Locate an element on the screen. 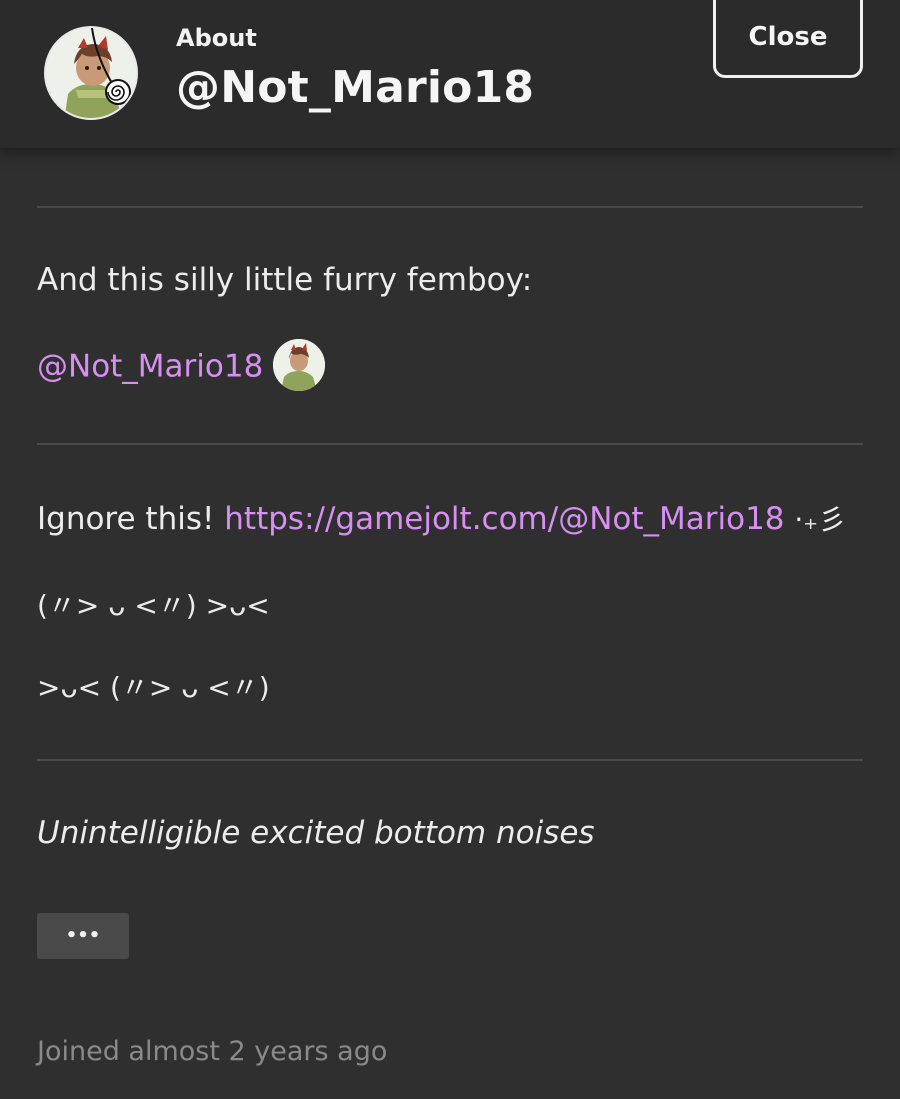  mention-row: @Not_Mario18 is located at coordinates (181, 366).